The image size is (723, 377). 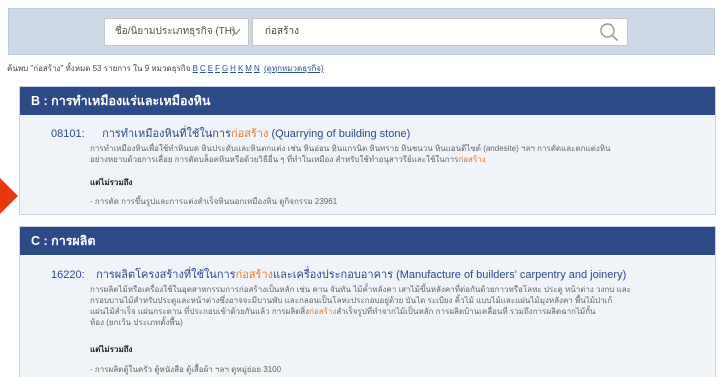 I want to click on category-letter-link: H, so click(x=233, y=68).